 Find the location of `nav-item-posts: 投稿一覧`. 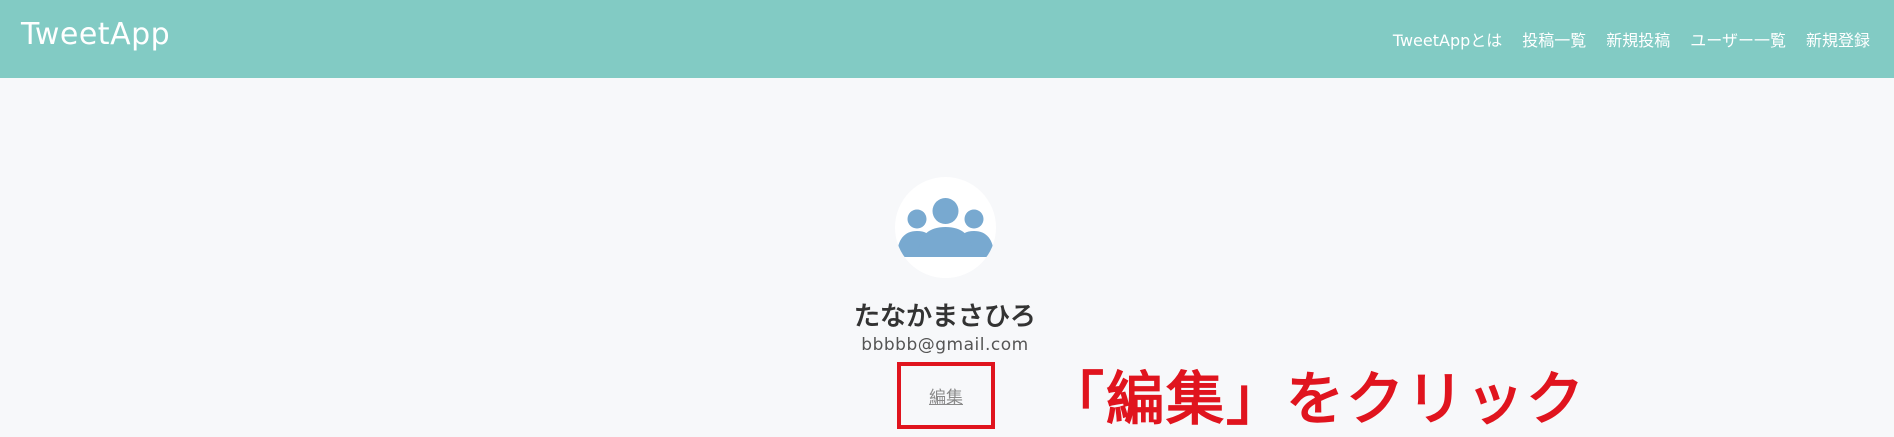

nav-item-posts: 投稿一覧 is located at coordinates (1554, 39).